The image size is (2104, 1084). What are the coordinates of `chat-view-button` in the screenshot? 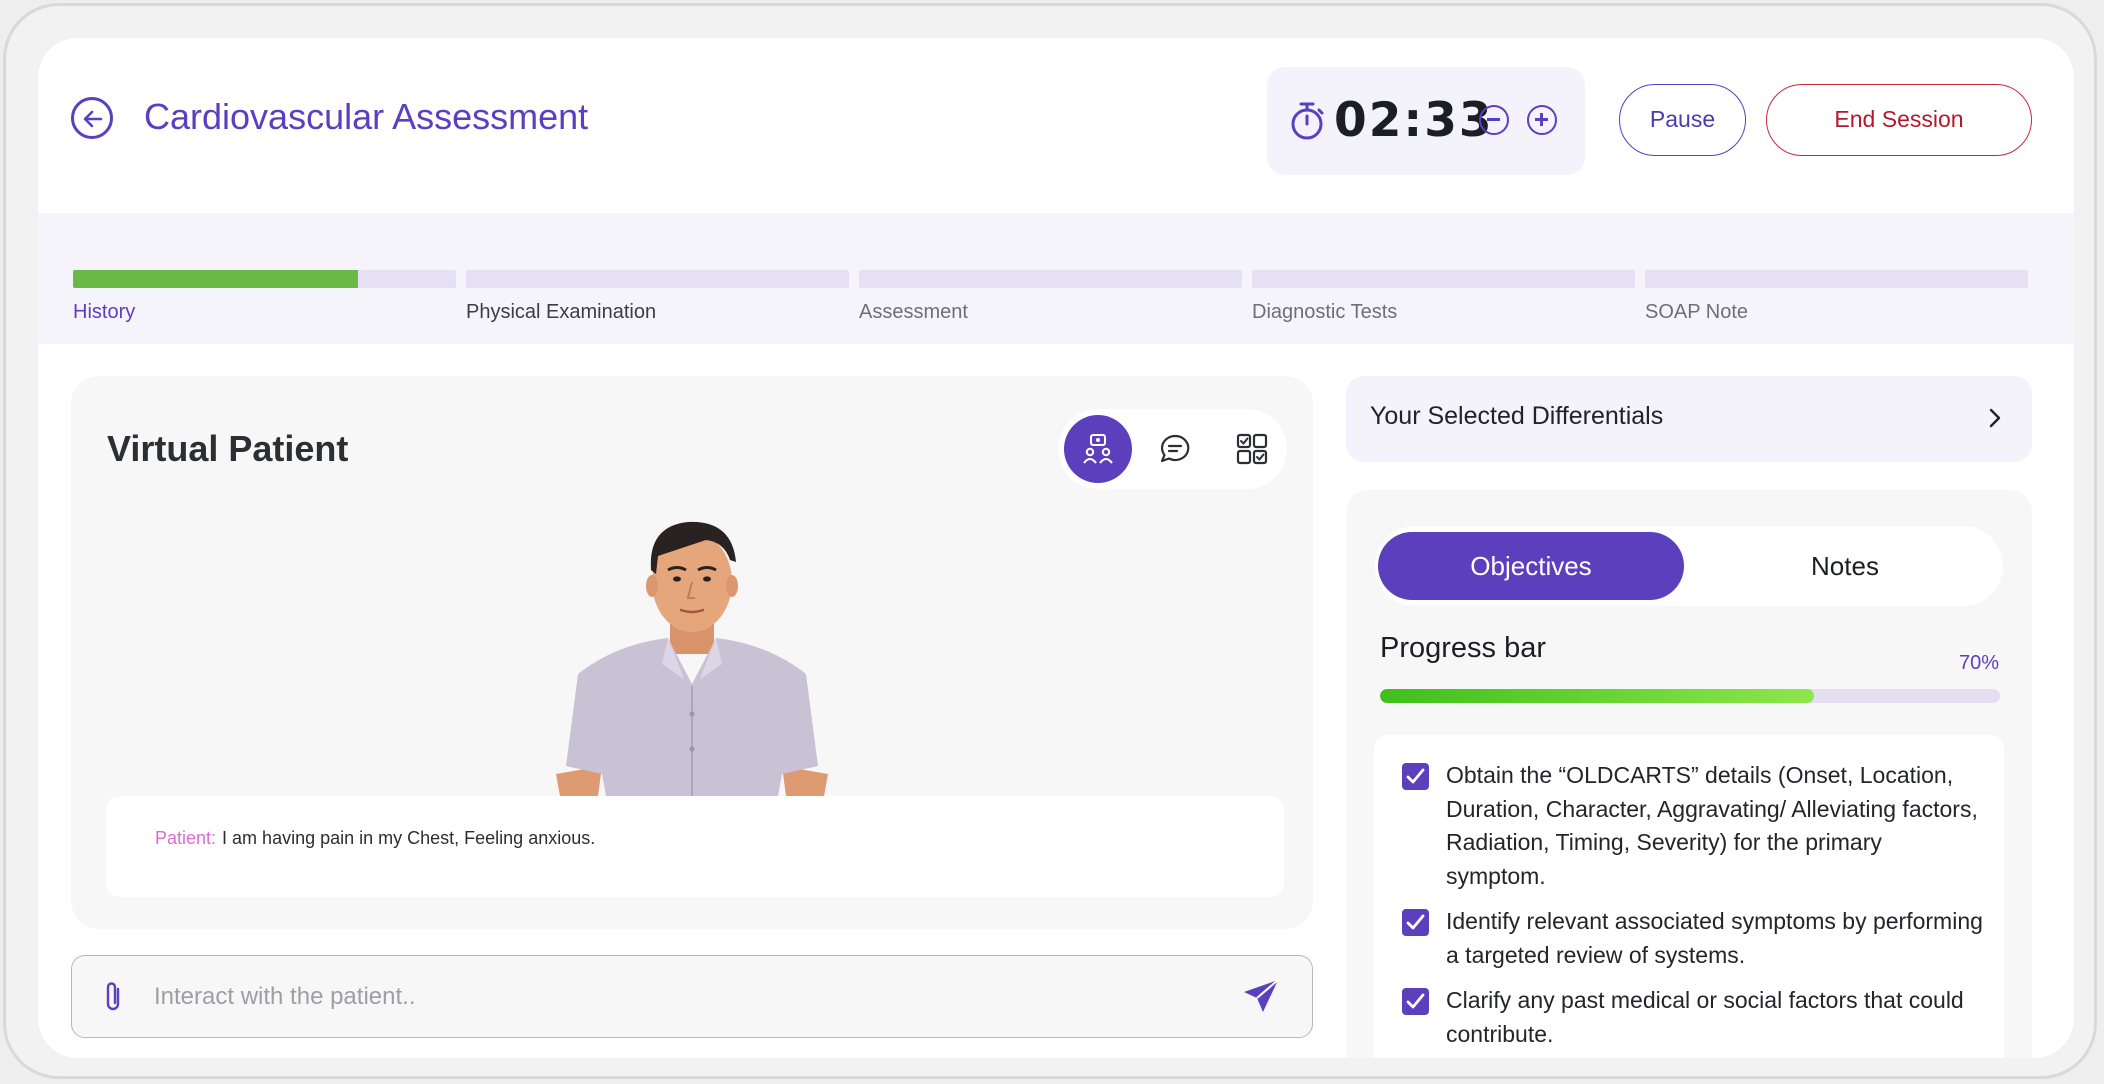 It's located at (1175, 449).